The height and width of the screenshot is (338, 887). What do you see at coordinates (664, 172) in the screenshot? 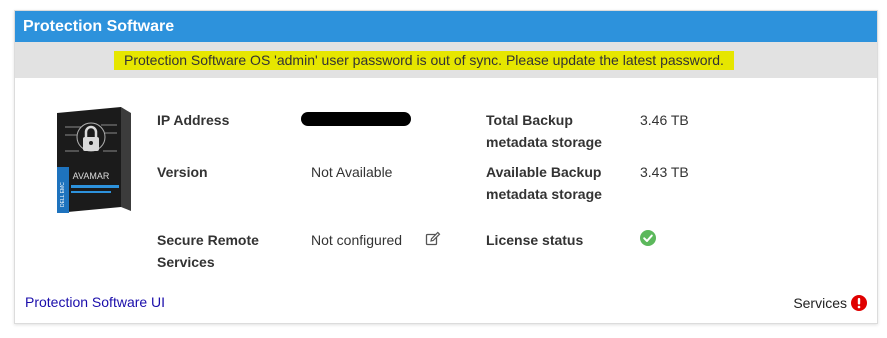
I see `available-backup-value: 3.43 TB` at bounding box center [664, 172].